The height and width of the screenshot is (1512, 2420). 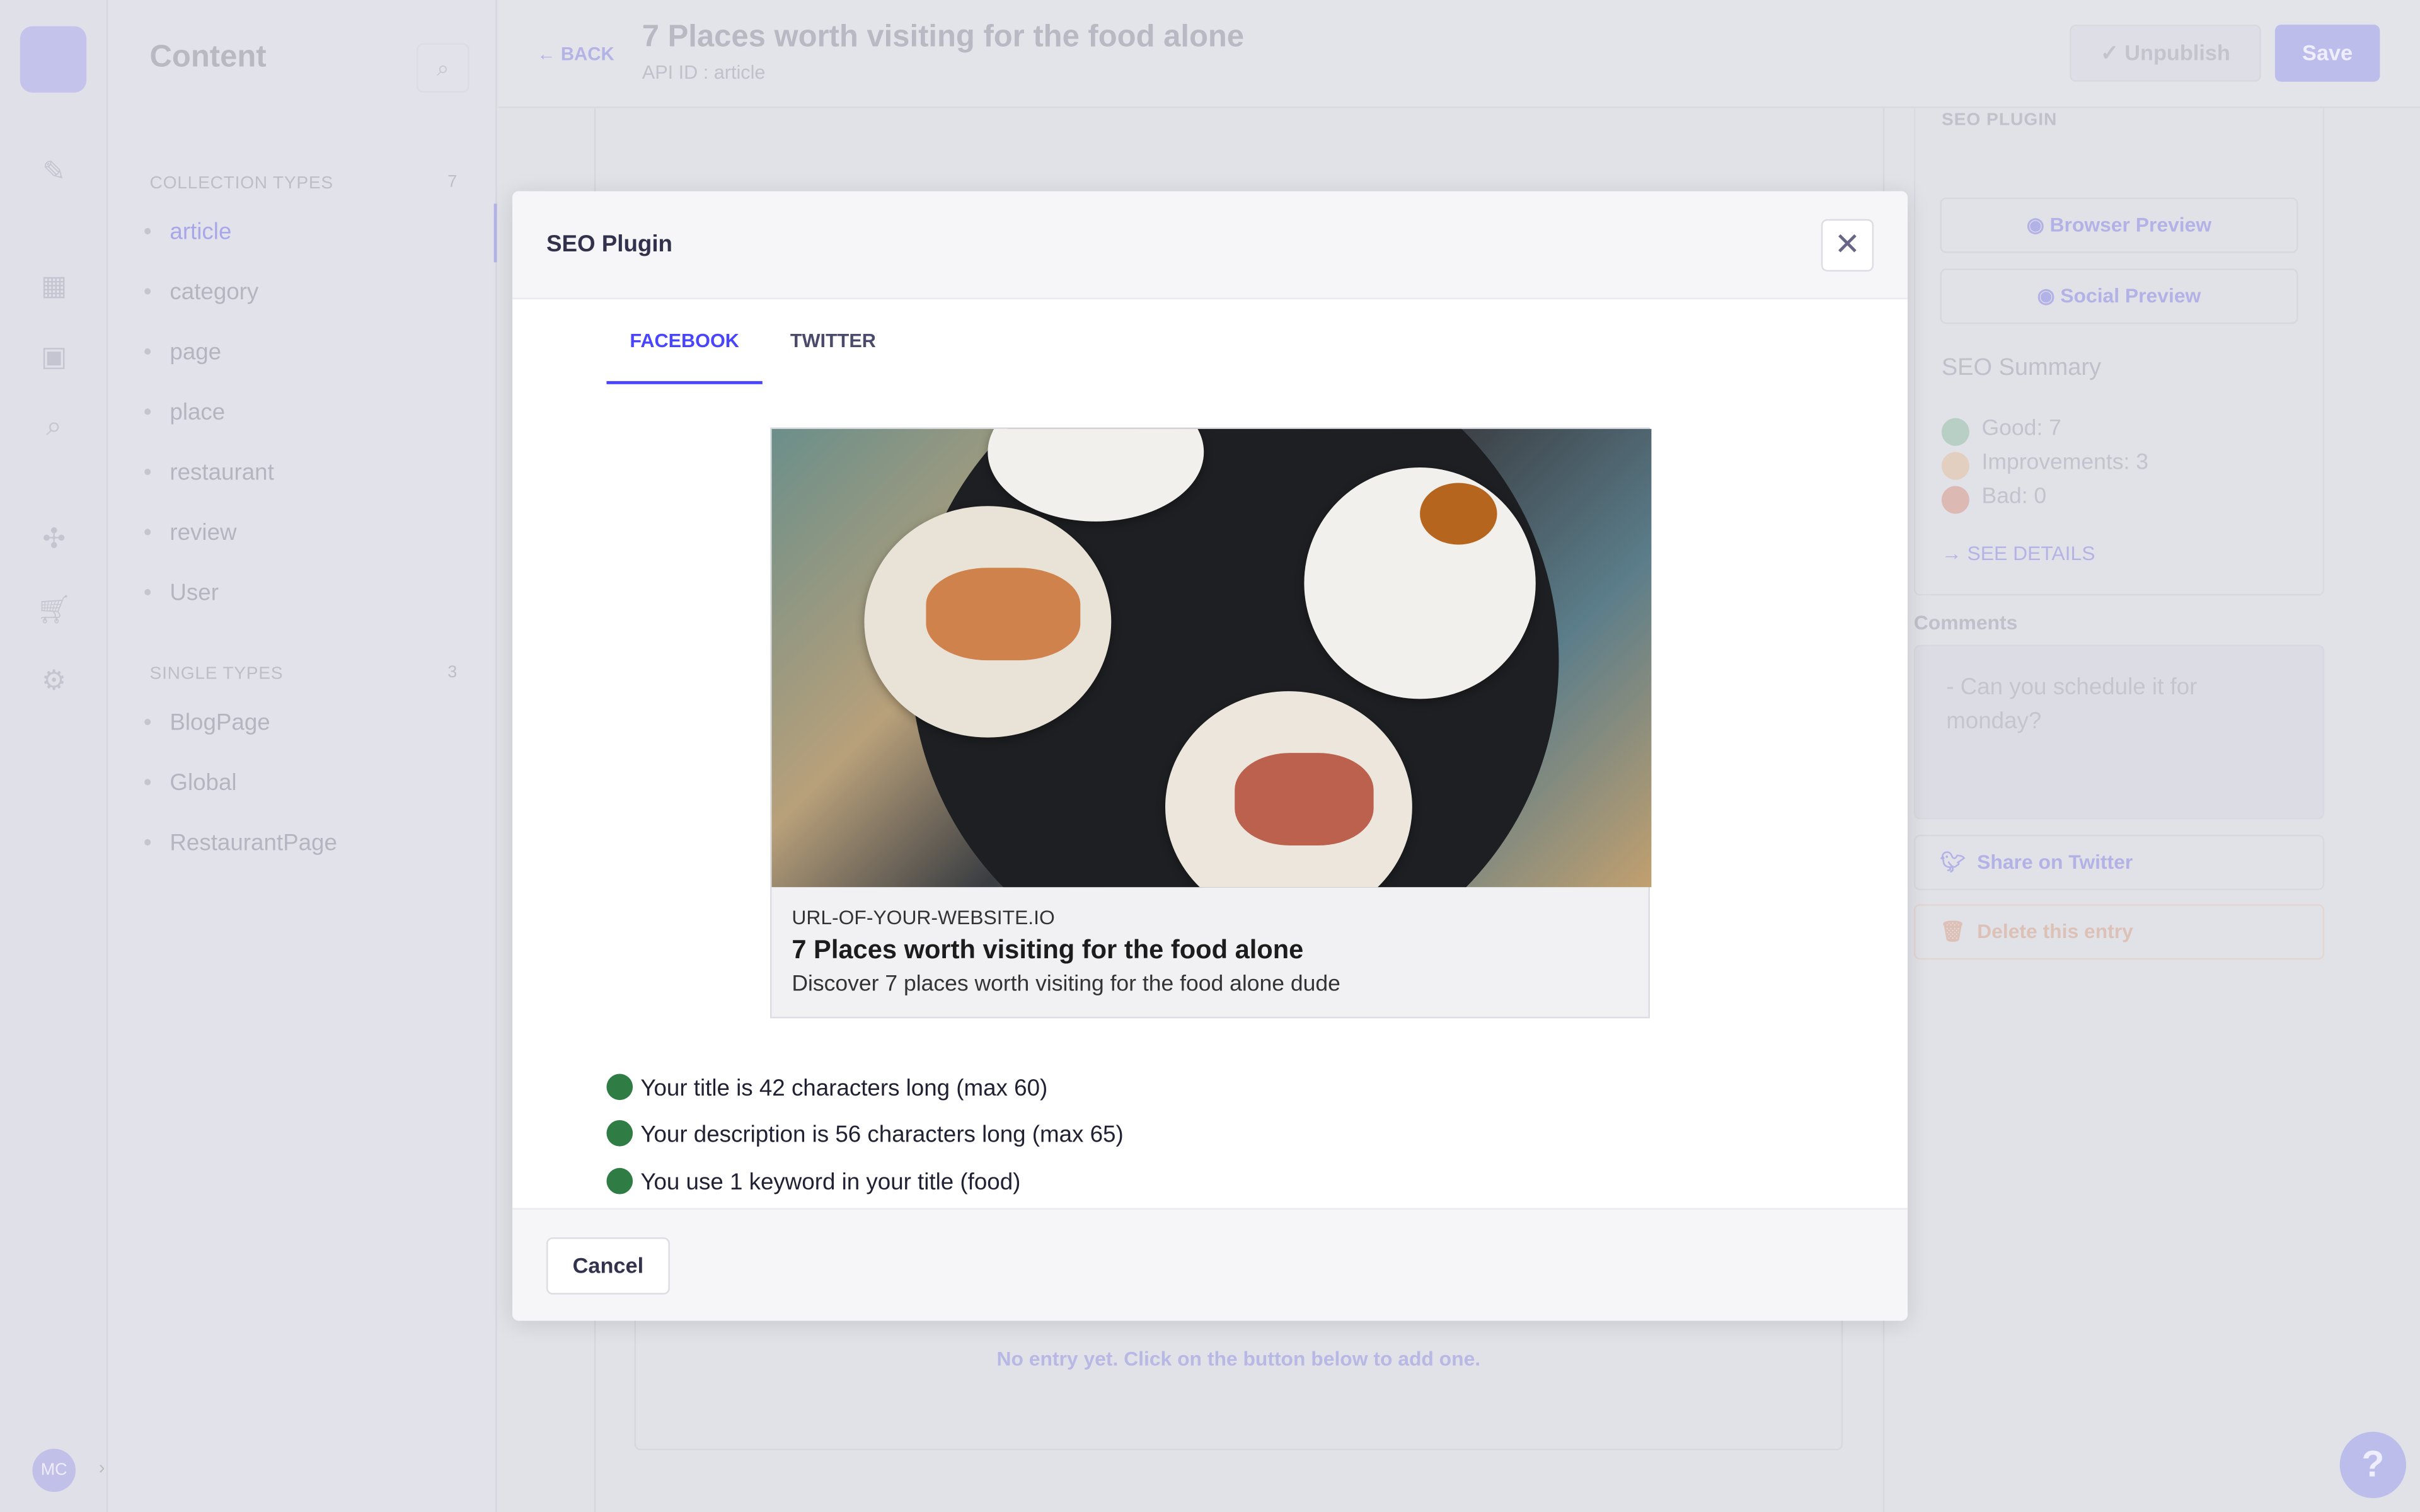 What do you see at coordinates (452, 672) in the screenshot?
I see `single-types-count: 3` at bounding box center [452, 672].